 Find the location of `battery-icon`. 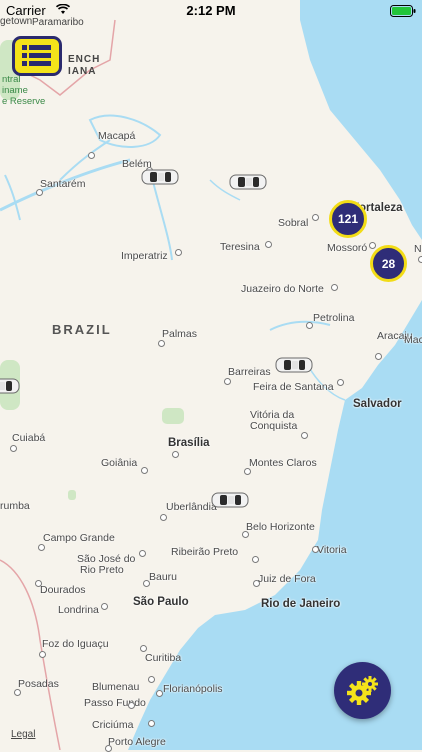

battery-icon is located at coordinates (403, 11).